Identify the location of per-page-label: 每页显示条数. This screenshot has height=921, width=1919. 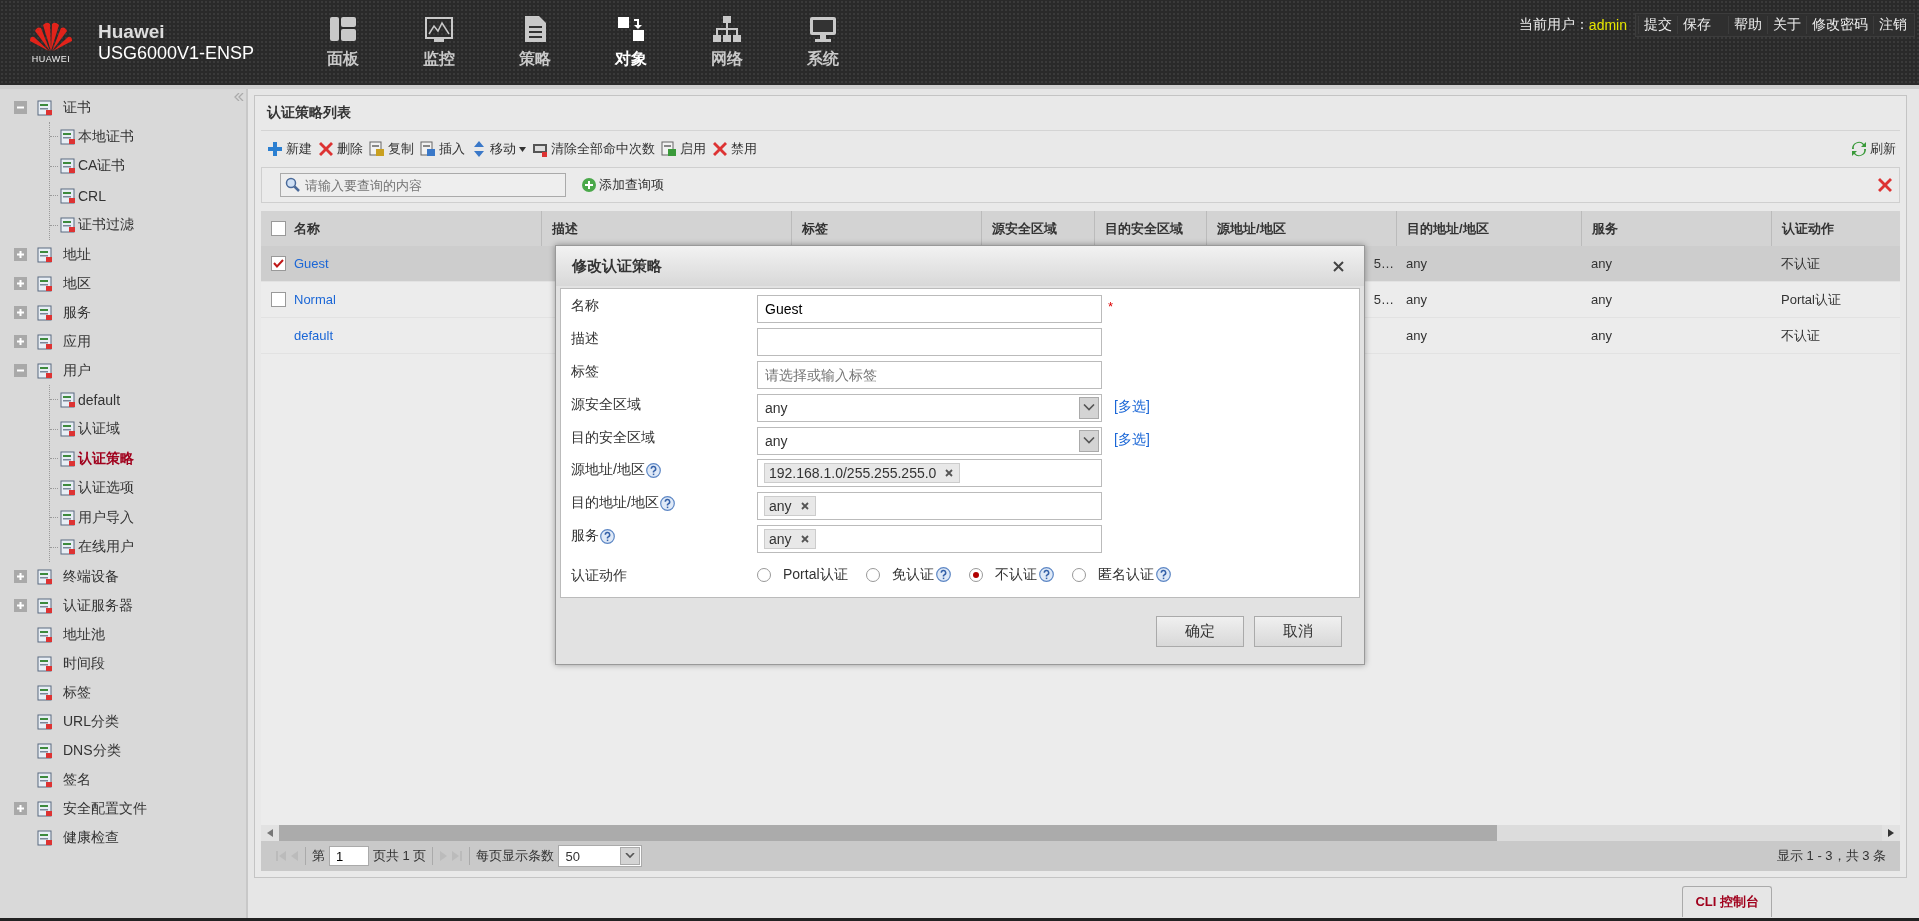
(515, 856).